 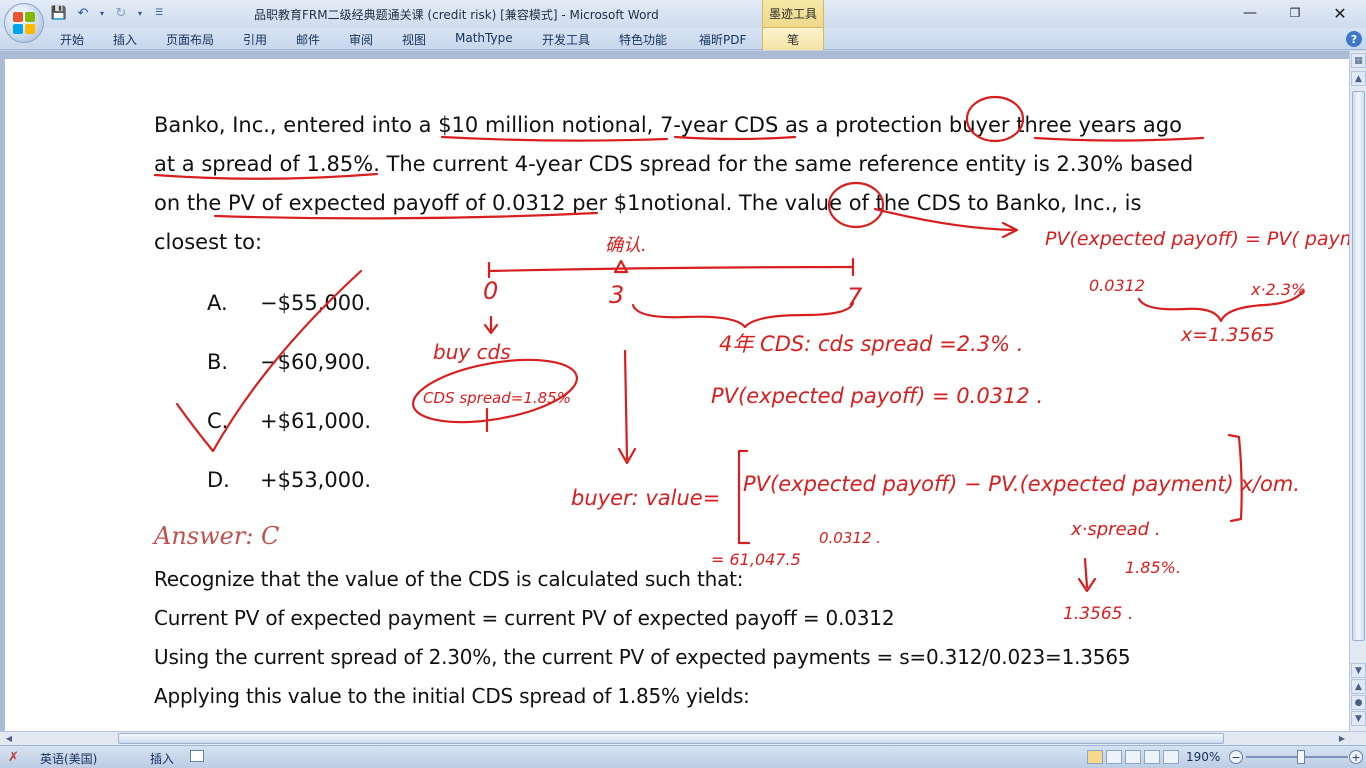 What do you see at coordinates (722, 39) in the screenshot?
I see `tab-foxit-pdf: 福昕PDF` at bounding box center [722, 39].